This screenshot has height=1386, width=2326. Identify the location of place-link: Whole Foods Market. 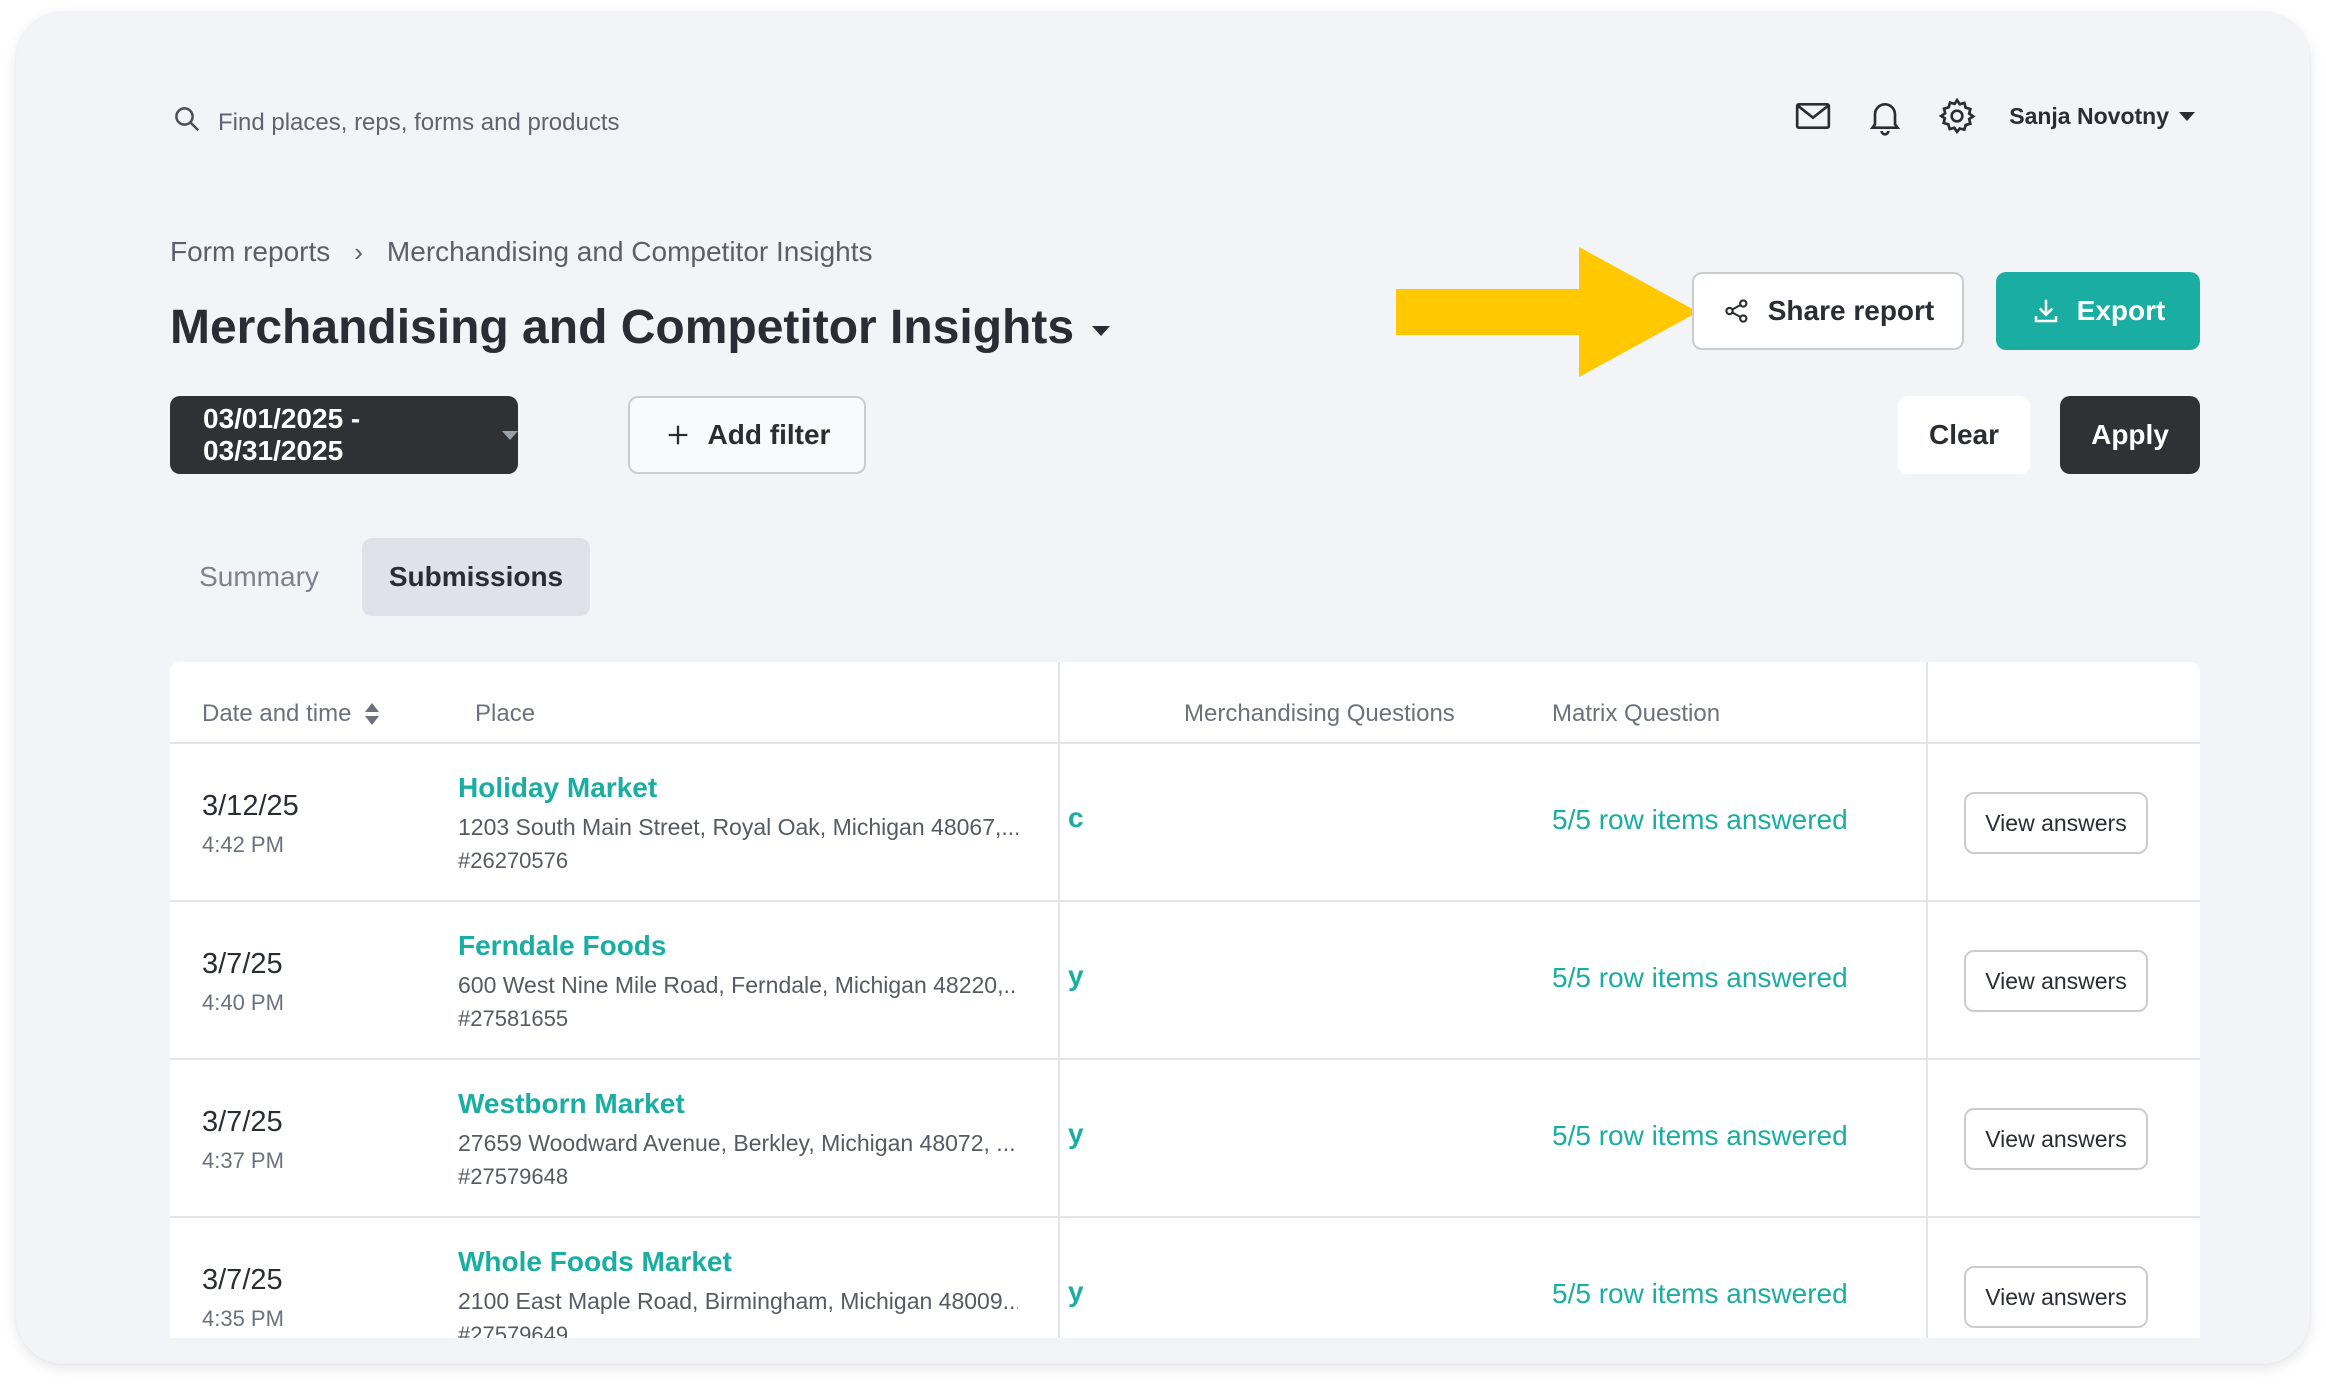
(595, 1262).